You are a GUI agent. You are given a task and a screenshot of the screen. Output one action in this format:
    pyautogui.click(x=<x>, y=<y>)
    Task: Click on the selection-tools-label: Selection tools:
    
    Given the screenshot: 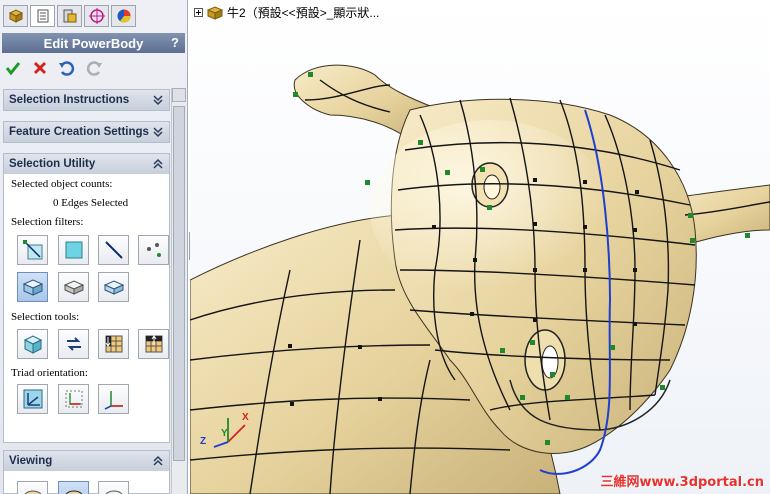 What is the action you would take?
    pyautogui.click(x=45, y=317)
    